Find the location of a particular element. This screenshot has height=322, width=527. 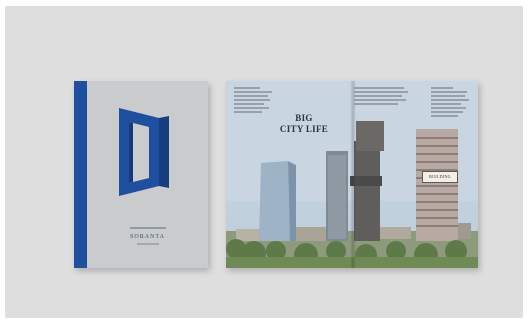

building-label-badge: BUILDING is located at coordinates (440, 177).